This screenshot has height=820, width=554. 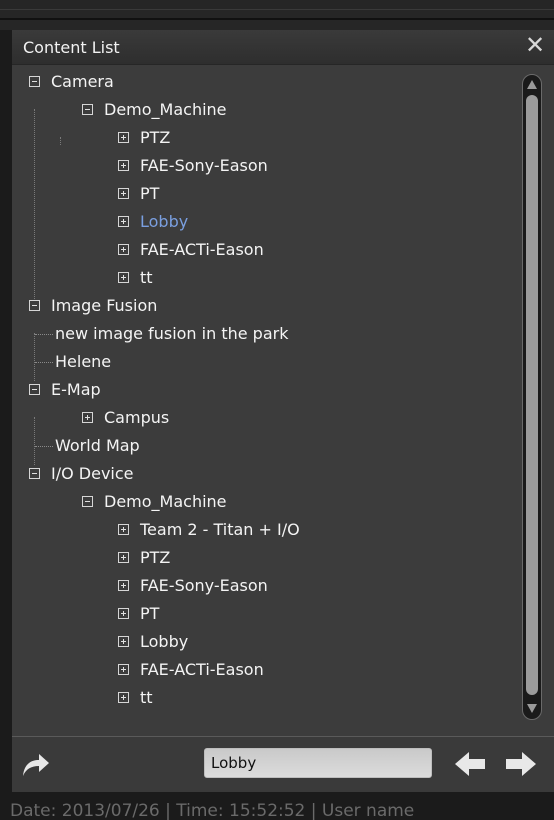 What do you see at coordinates (266, 418) in the screenshot?
I see `tree-item: Campus` at bounding box center [266, 418].